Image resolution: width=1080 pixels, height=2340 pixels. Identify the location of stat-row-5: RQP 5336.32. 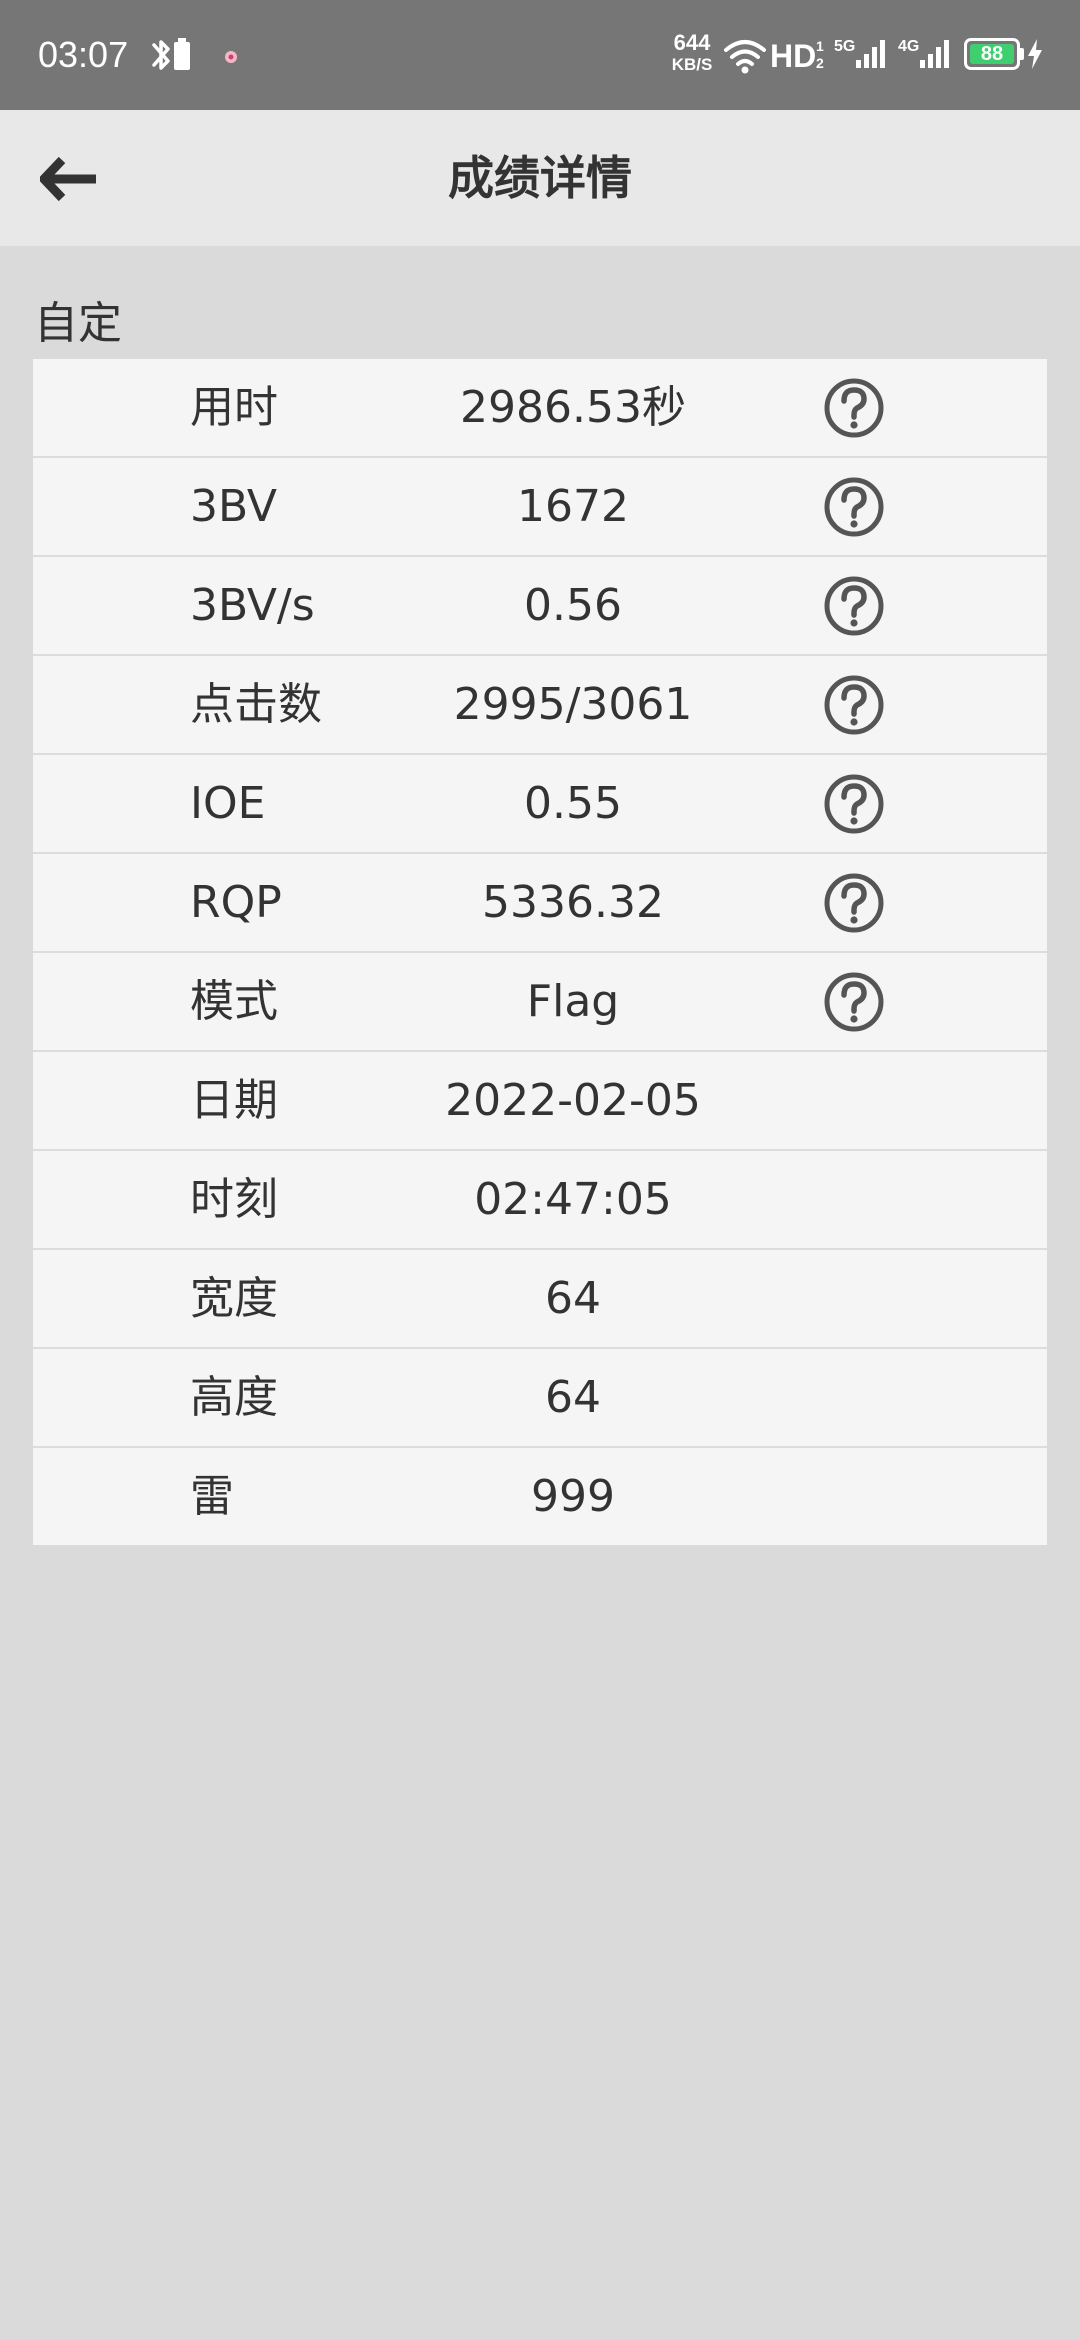
(540, 903).